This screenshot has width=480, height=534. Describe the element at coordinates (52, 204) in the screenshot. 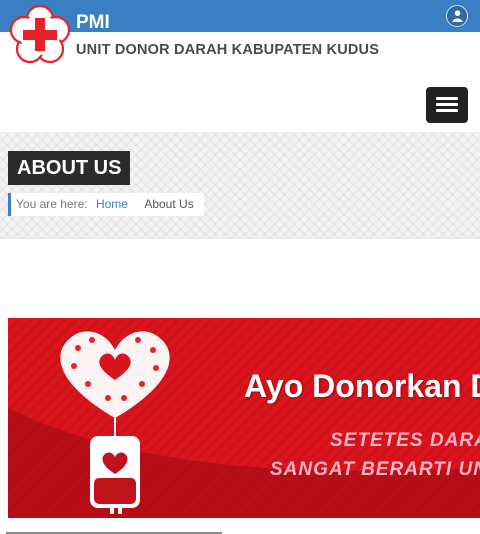

I see `breadcrumb-prefix: You are here:` at that location.